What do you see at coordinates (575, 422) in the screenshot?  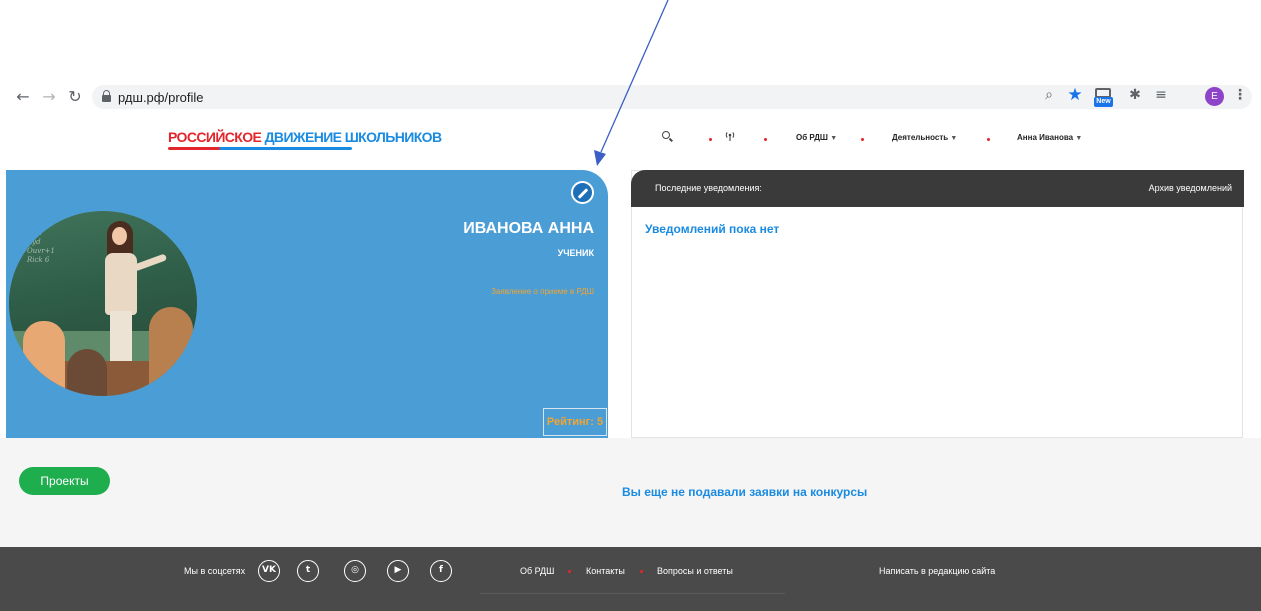 I see `rating-badge: Рейтинг: 5` at bounding box center [575, 422].